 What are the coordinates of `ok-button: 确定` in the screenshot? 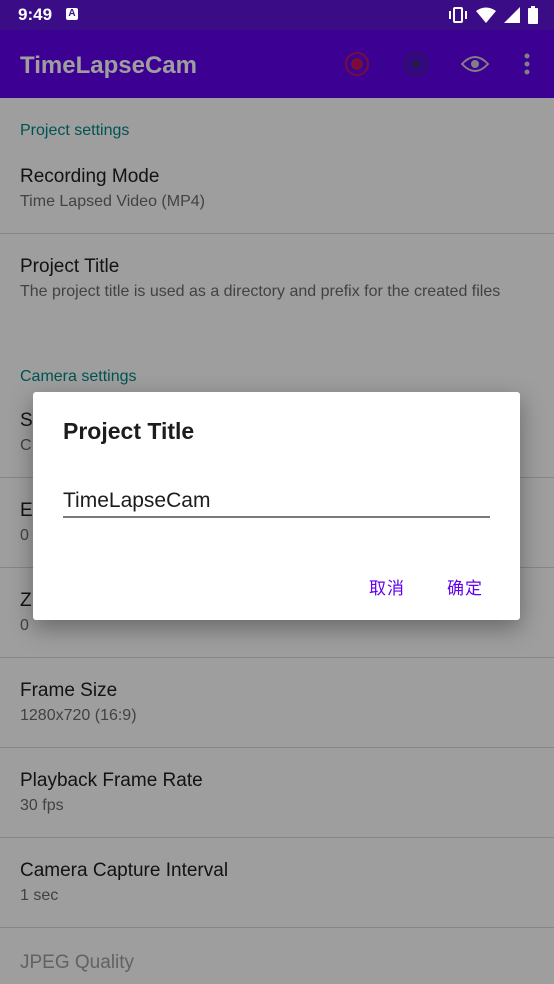 It's located at (465, 586).